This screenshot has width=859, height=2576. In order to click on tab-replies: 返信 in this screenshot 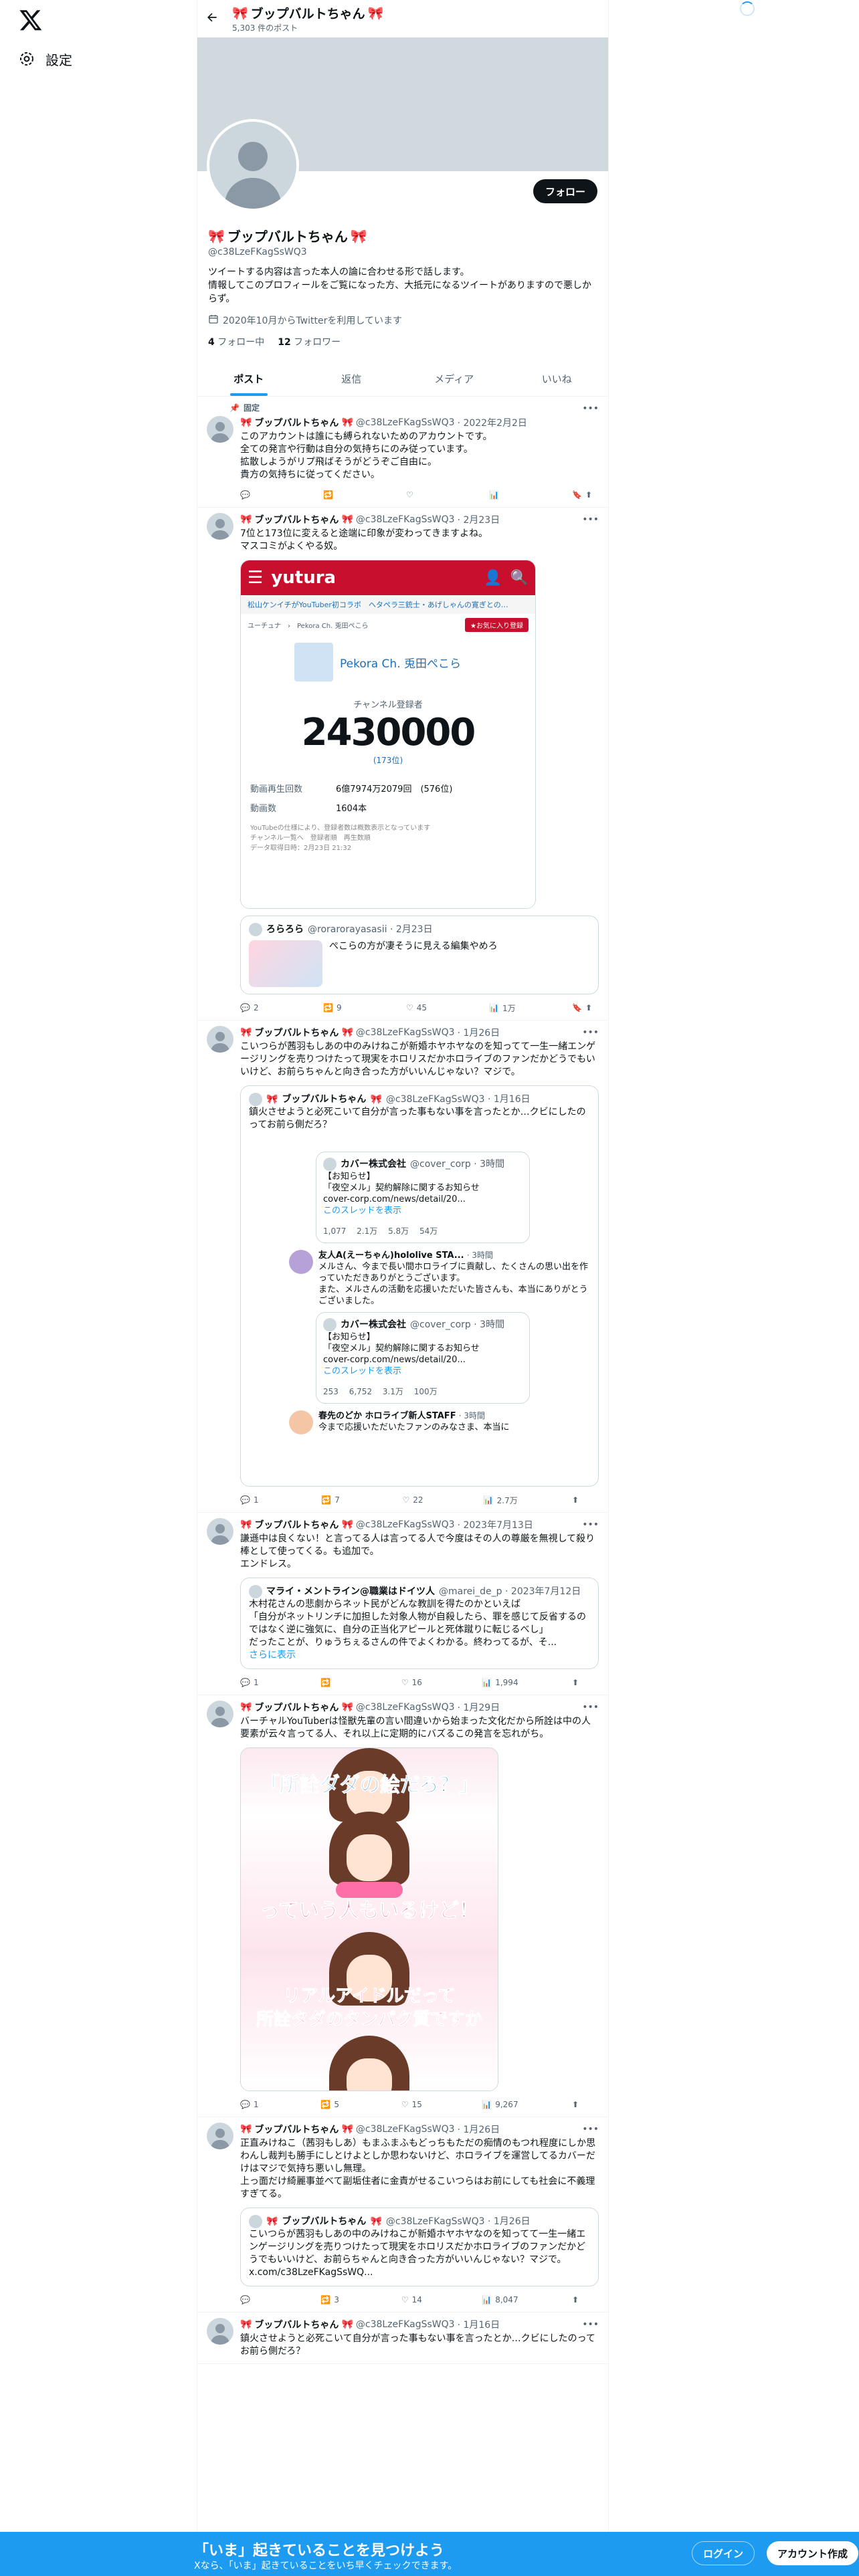, I will do `click(351, 379)`.